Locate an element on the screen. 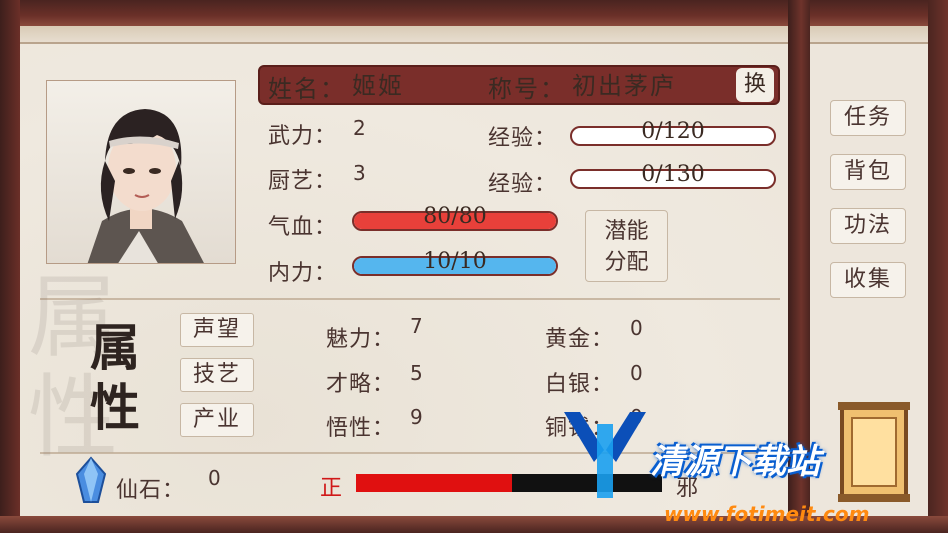  attributes-title: 属 性 is located at coordinates (115, 378).